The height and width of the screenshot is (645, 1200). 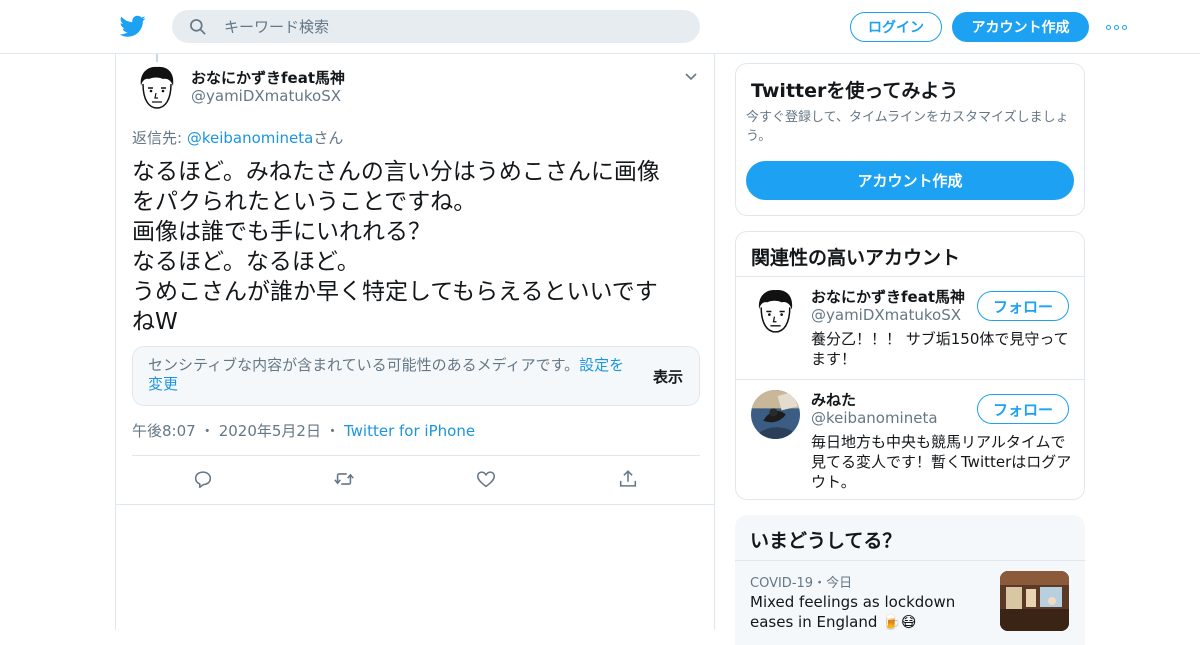 What do you see at coordinates (628, 479) in the screenshot?
I see `share-icon` at bounding box center [628, 479].